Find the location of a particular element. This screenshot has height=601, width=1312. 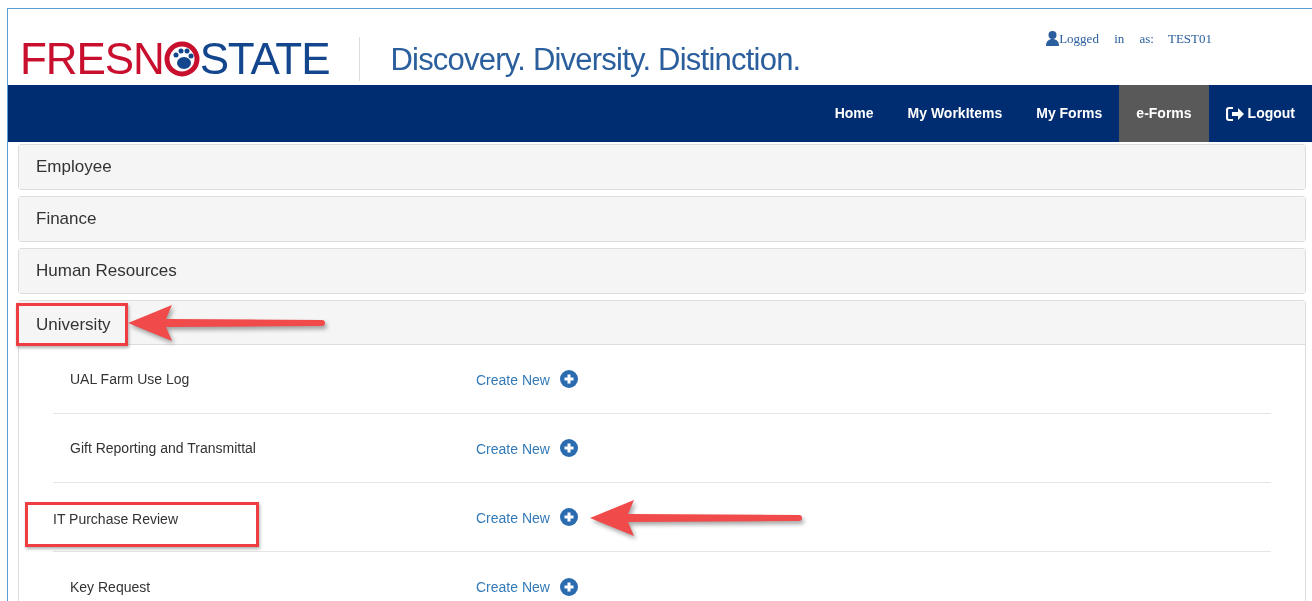

logout-button: Logout is located at coordinates (1260, 113).